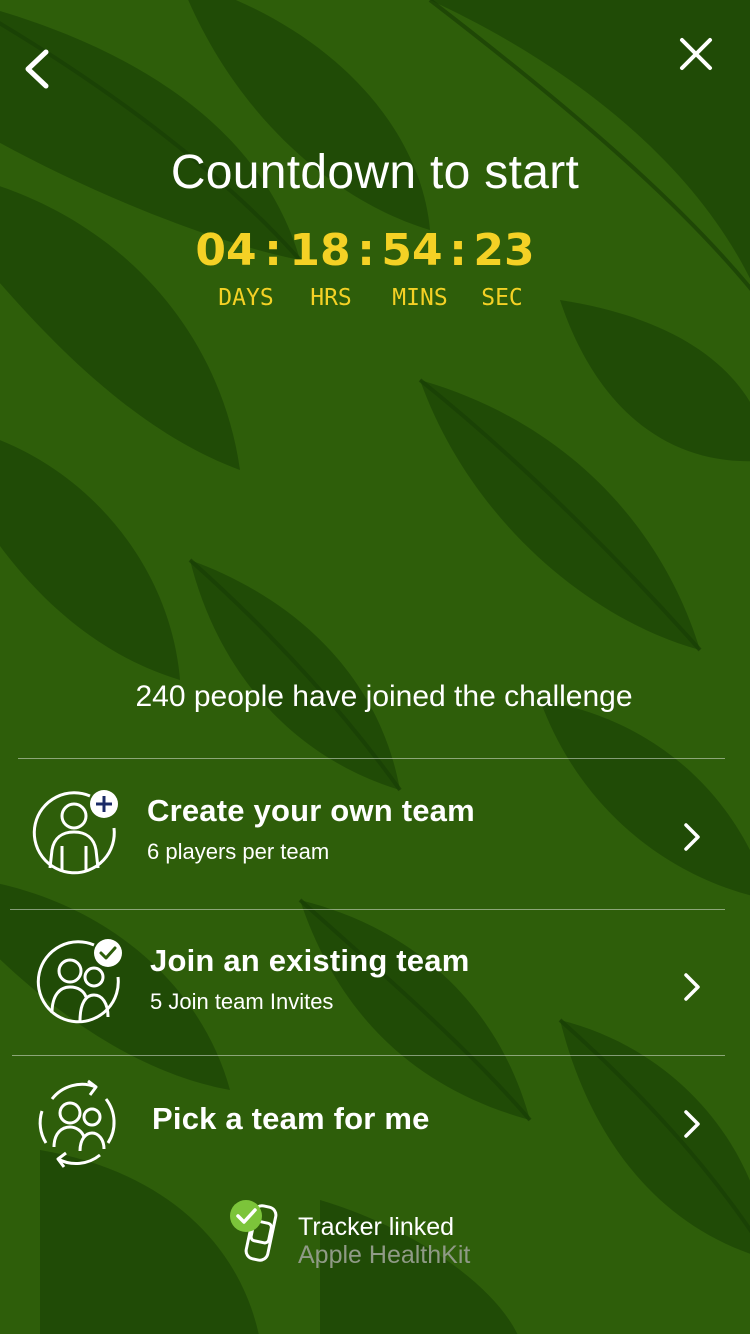 The width and height of the screenshot is (750, 1334). I want to click on chevron-left-icon, so click(37, 69).